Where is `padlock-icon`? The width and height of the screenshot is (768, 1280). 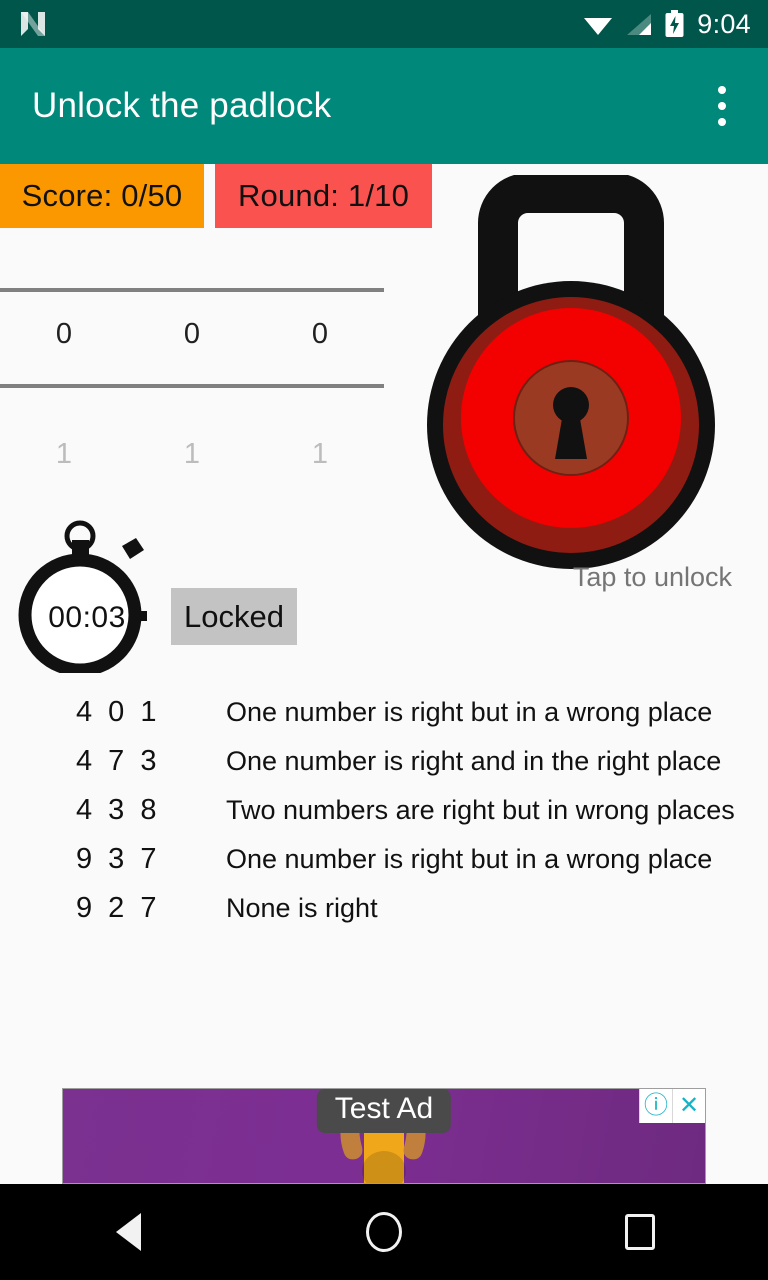
padlock-icon is located at coordinates (571, 375).